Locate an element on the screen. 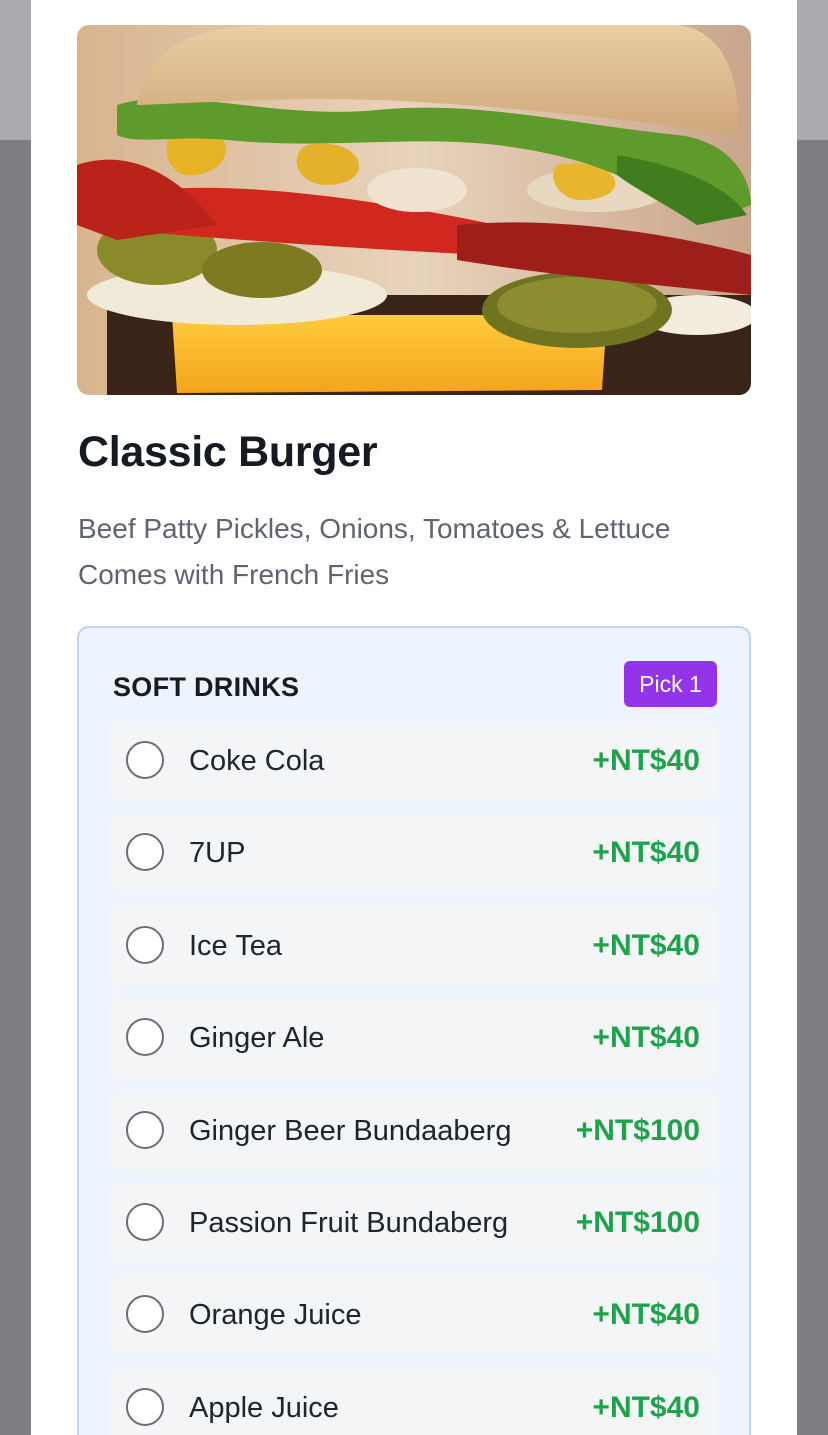 The image size is (828, 1435). option-ginger-beer-bundaaberg: Ginger Beer Bundaaberg +NT$100 is located at coordinates (414, 1131).